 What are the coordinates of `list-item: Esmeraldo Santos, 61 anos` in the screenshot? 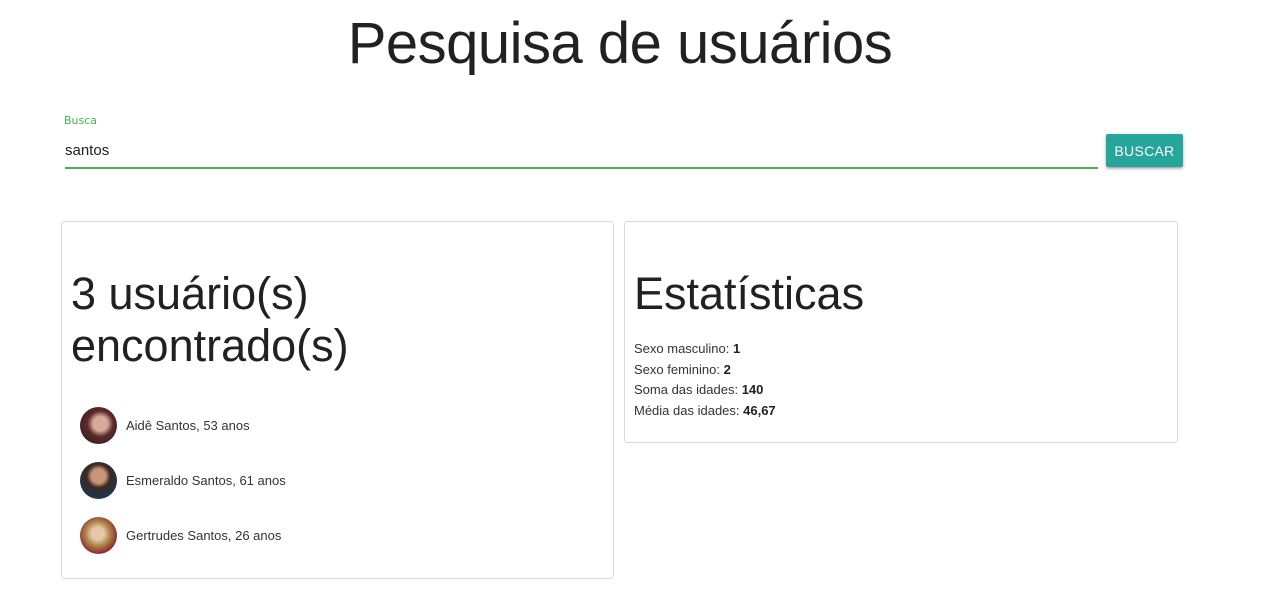 It's located at (183, 480).